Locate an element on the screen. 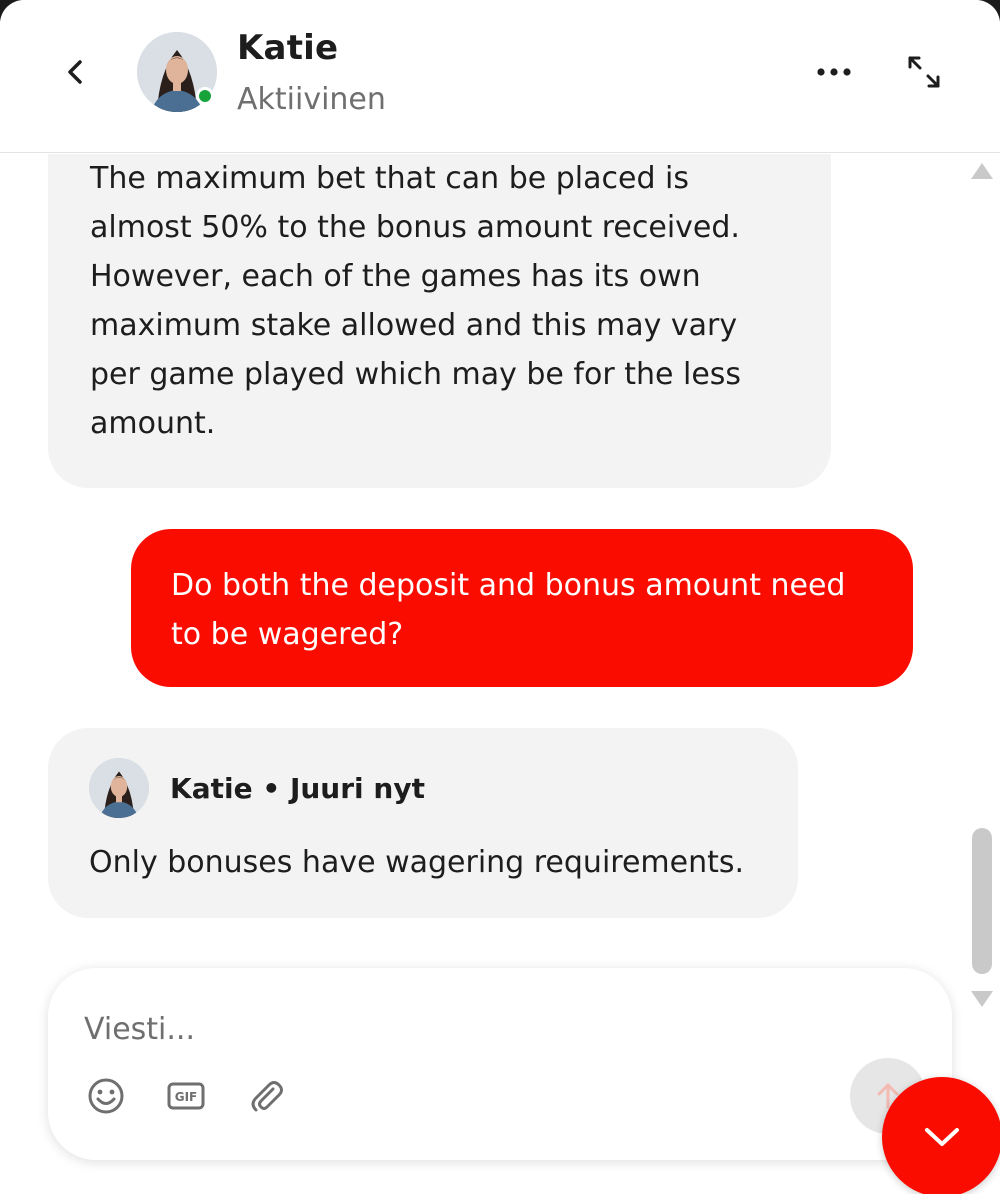 Image resolution: width=1000 pixels, height=1194 pixels. scrollbar-thumb is located at coordinates (982, 901).